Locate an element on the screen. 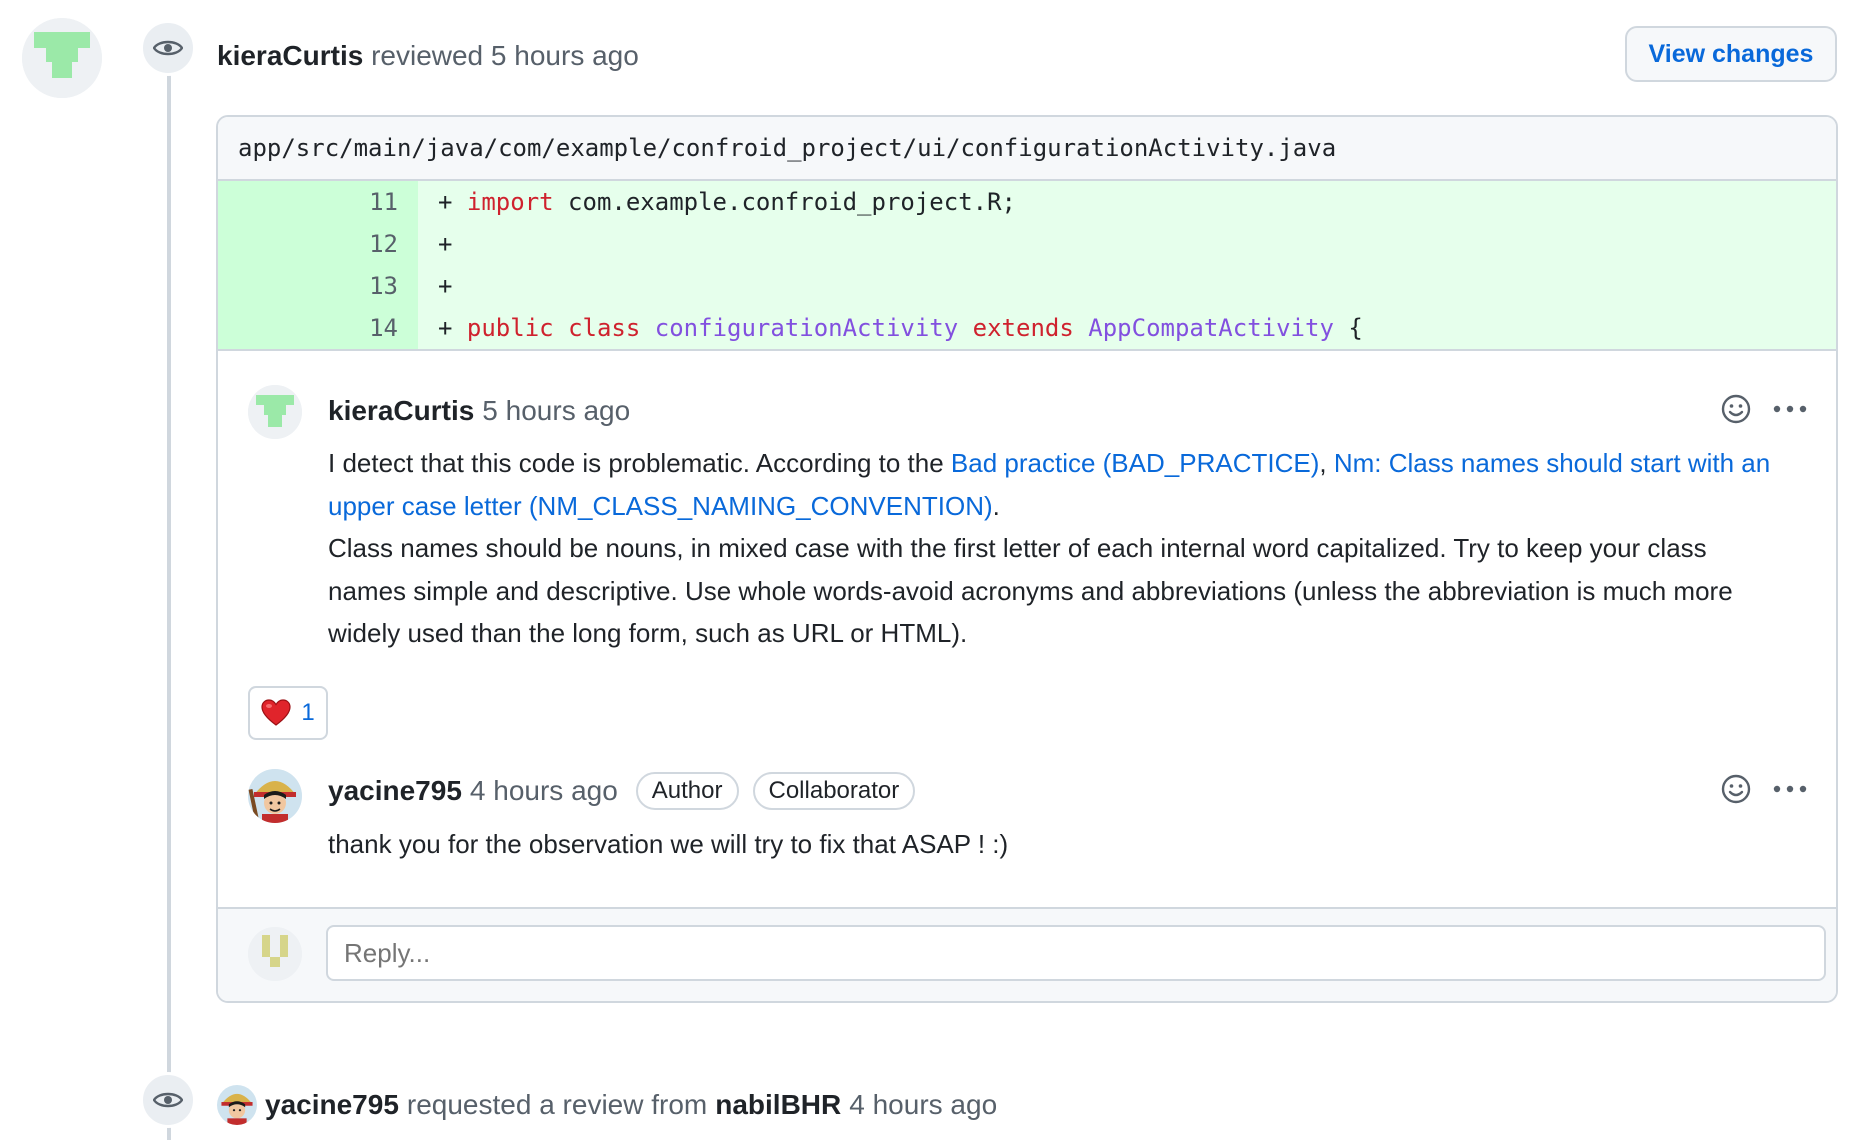 The width and height of the screenshot is (1852, 1140). review-eye-badge is located at coordinates (168, 48).